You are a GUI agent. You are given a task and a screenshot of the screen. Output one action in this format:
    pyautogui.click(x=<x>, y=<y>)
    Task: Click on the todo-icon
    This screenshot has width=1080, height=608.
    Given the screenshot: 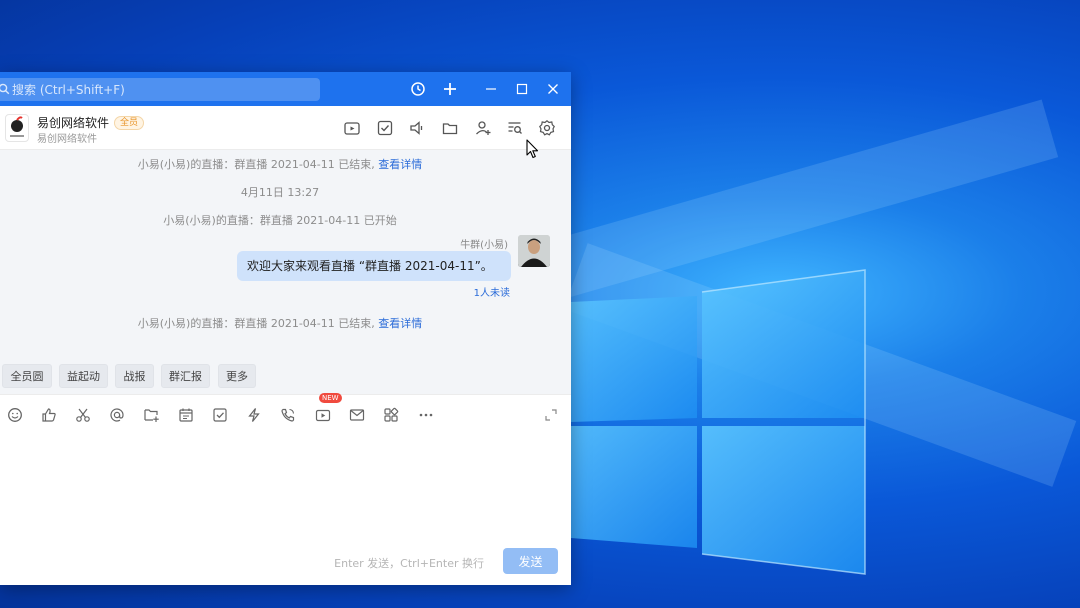 What is the action you would take?
    pyautogui.click(x=220, y=415)
    